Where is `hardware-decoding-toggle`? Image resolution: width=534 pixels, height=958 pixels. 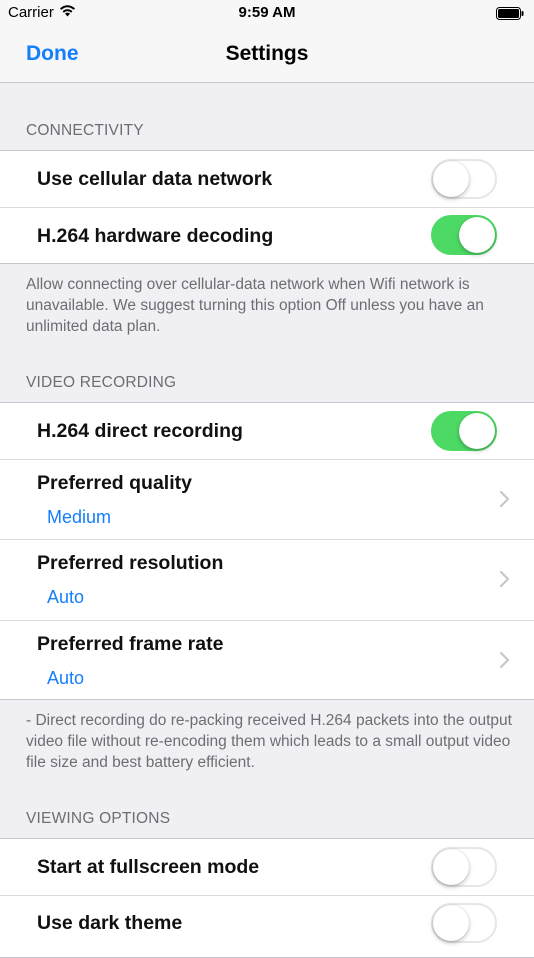 hardware-decoding-toggle is located at coordinates (464, 235).